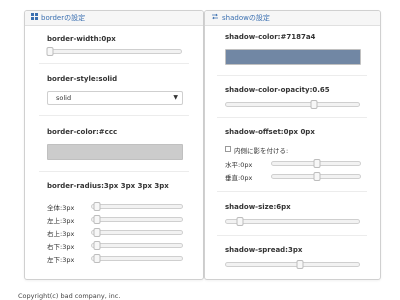  I want to click on shadow-panel-header: shadowの設定, so click(292, 18).